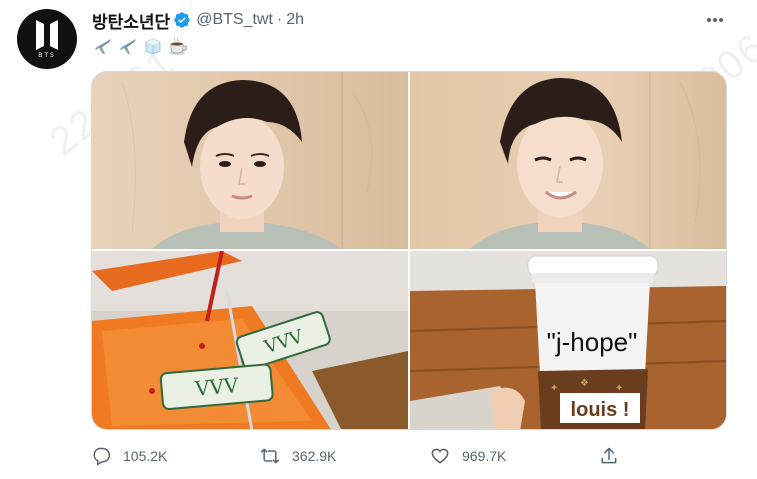 The height and width of the screenshot is (479, 757). What do you see at coordinates (145, 456) in the screenshot?
I see `reply-count: 105.2K` at bounding box center [145, 456].